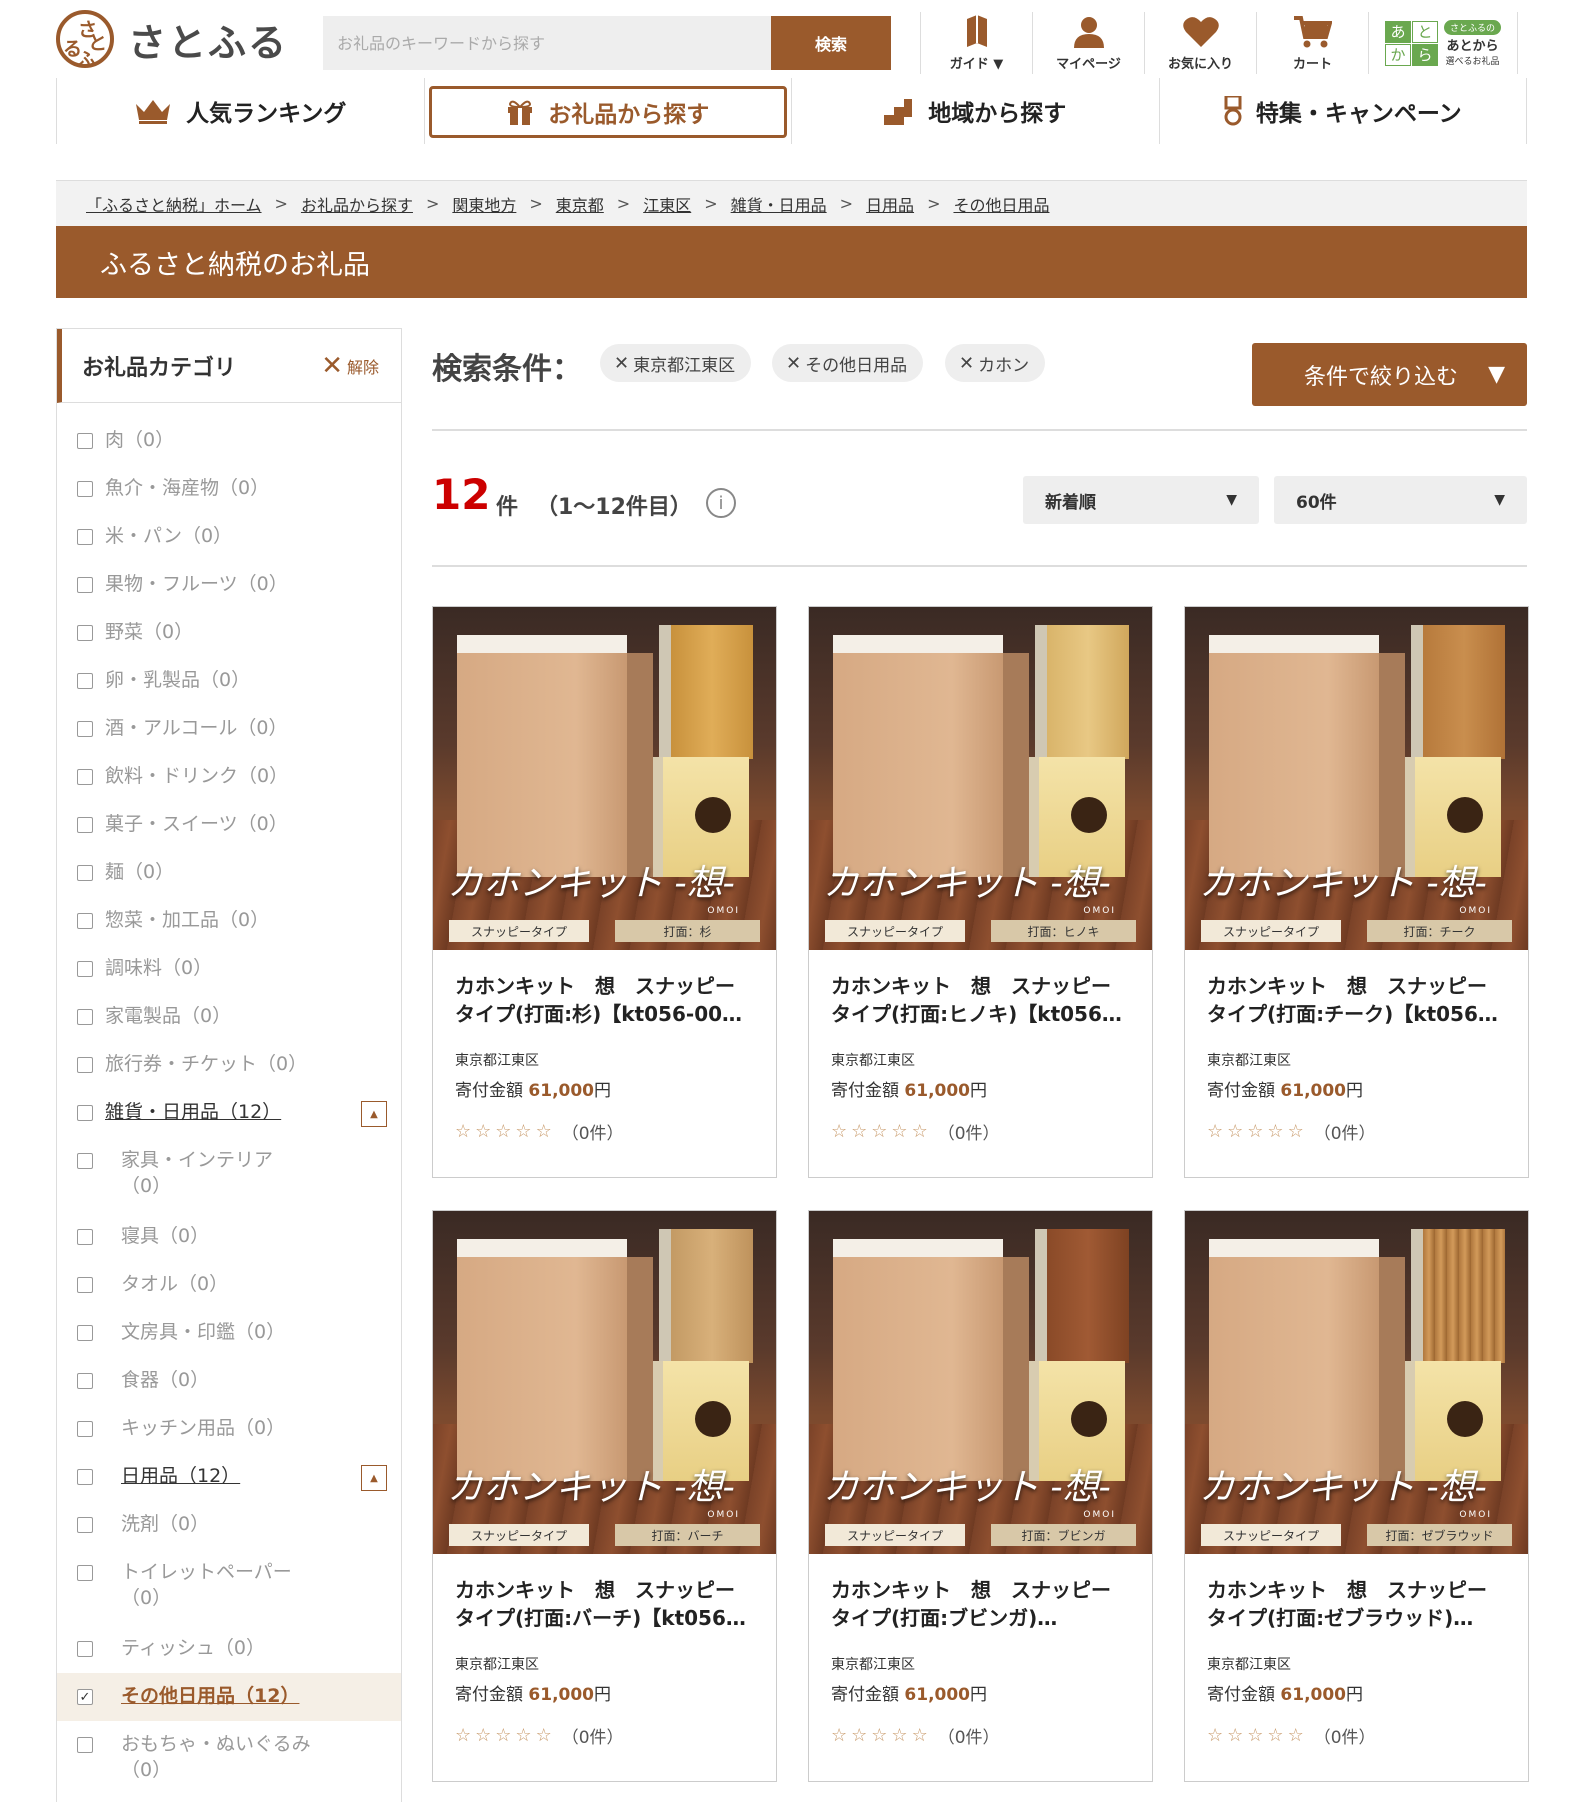 This screenshot has width=1583, height=1802. Describe the element at coordinates (484, 204) in the screenshot. I see `breadcrumb-kanto: 関東地方` at that location.